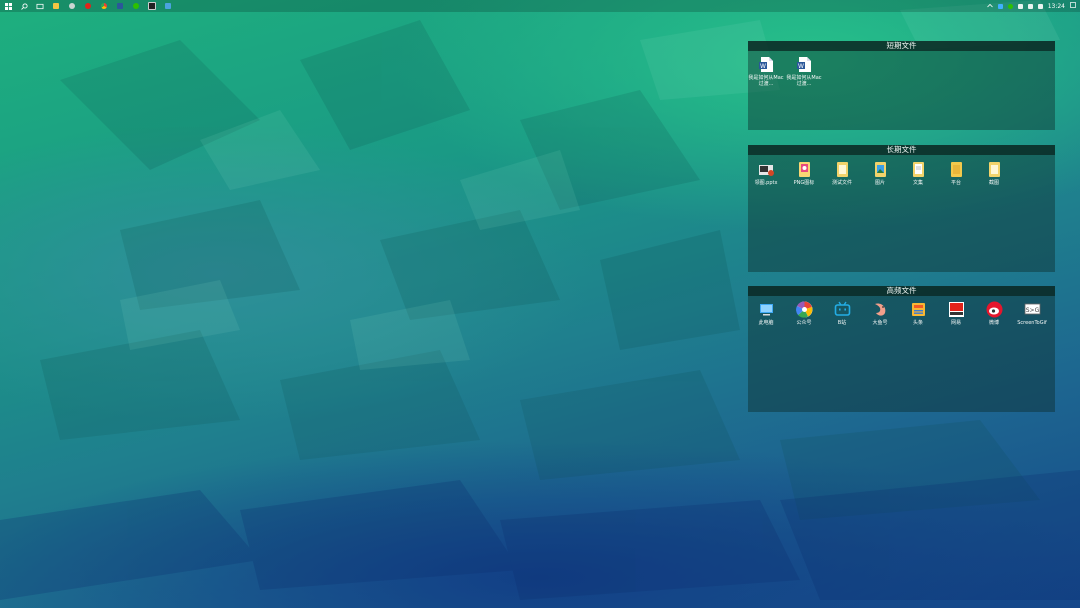  Describe the element at coordinates (72, 6) in the screenshot. I see `settings-icon` at that location.